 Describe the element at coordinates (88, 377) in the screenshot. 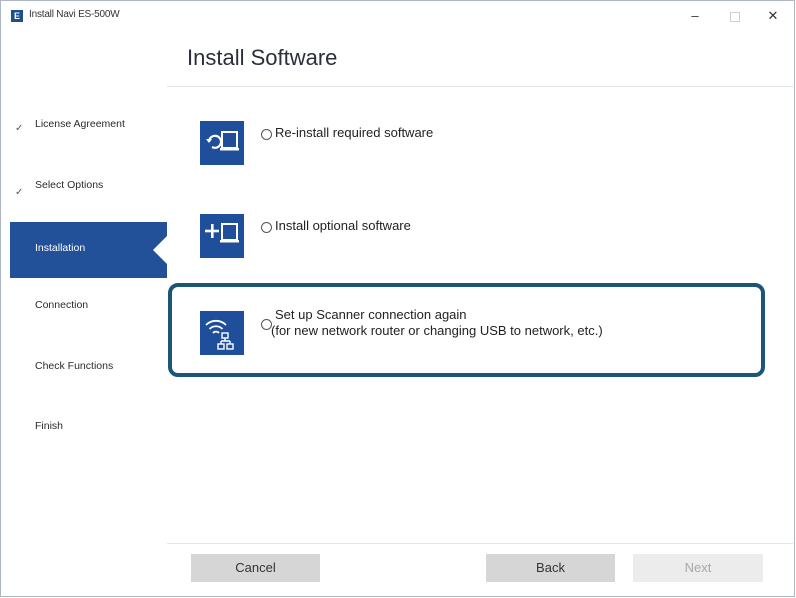

I see `step-check-functions: Check Functions` at that location.